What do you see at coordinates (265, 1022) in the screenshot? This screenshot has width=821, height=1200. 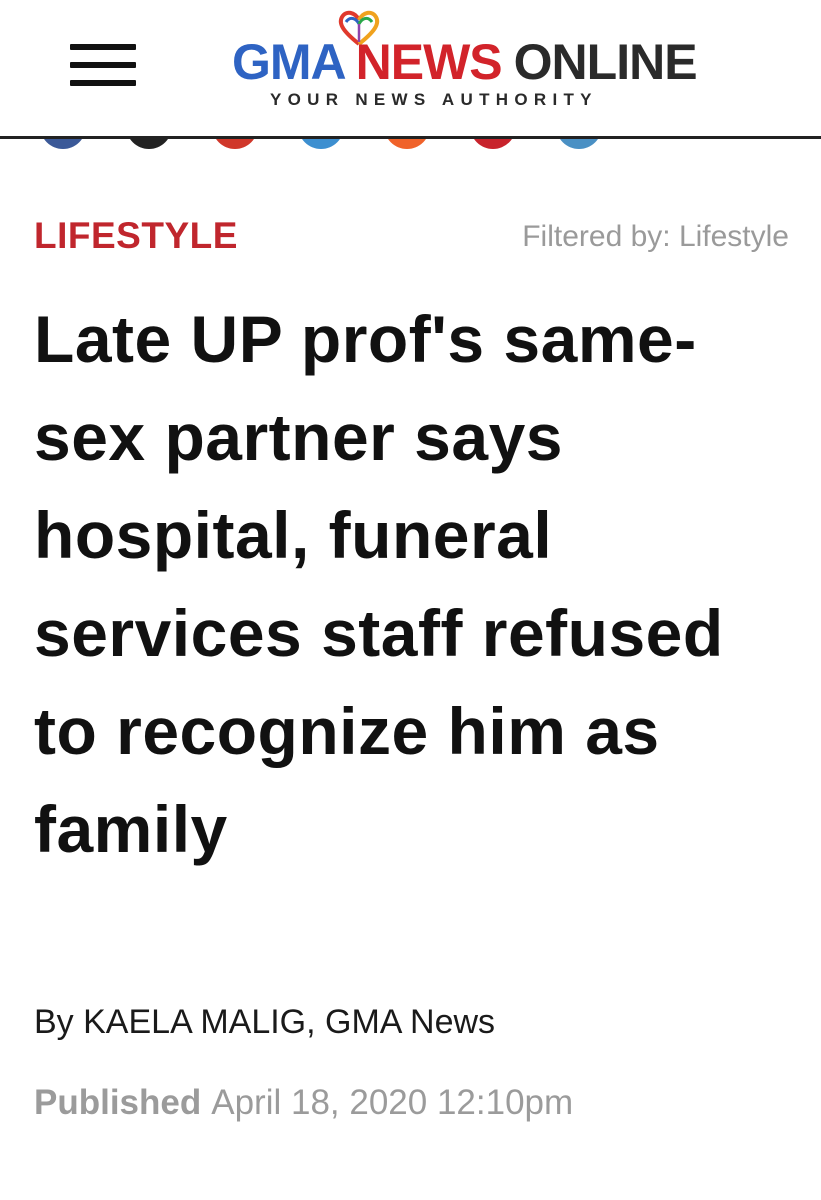 I see `article-byline: By KAELA MALIG, GMA News` at bounding box center [265, 1022].